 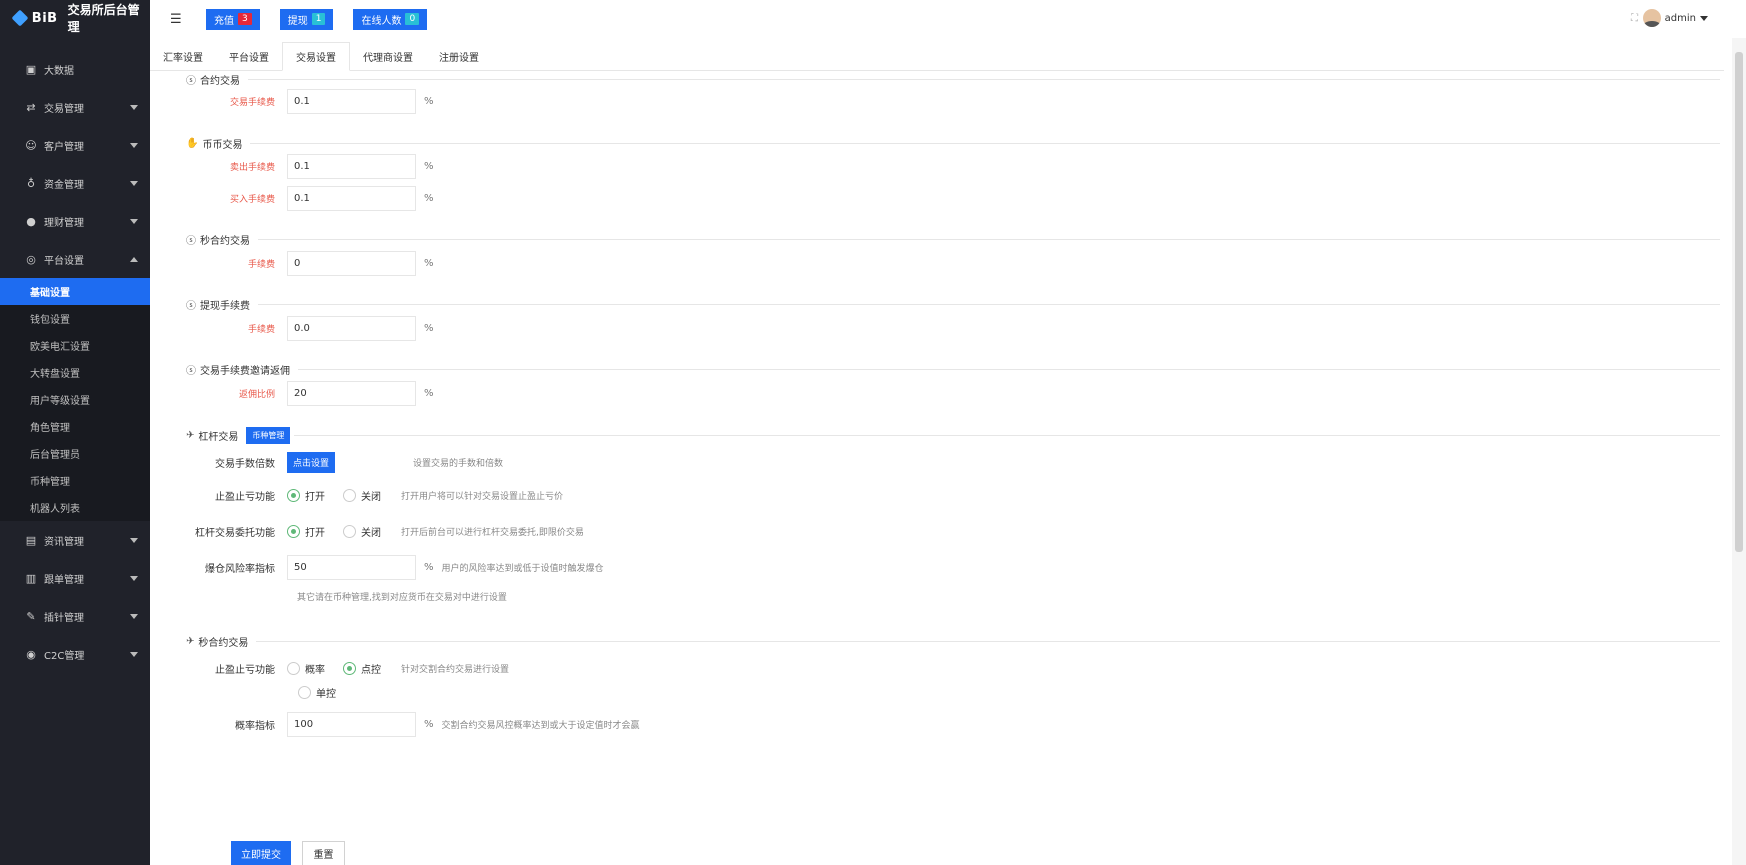 I want to click on spot-sell-fee-input: 0.1, so click(x=351, y=166).